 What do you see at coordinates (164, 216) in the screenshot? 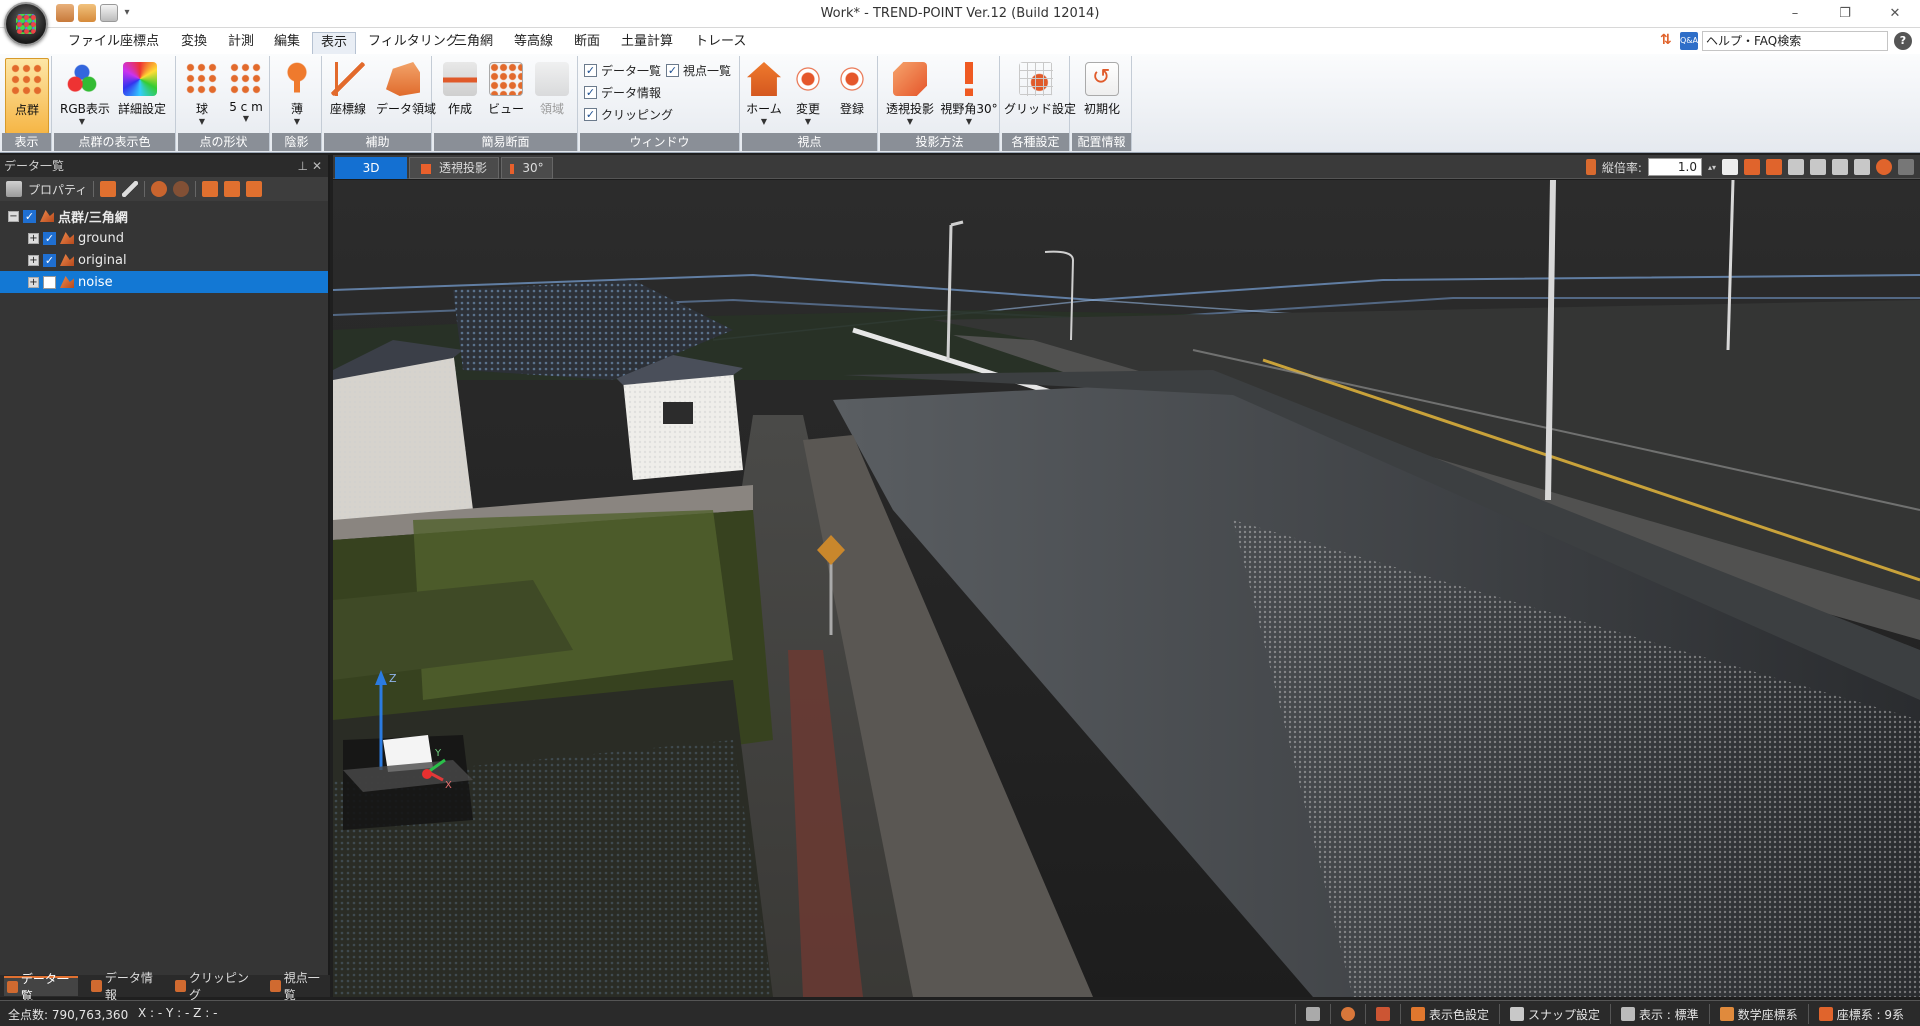
I see `tree-root: − ✓ 点群/三角網` at bounding box center [164, 216].